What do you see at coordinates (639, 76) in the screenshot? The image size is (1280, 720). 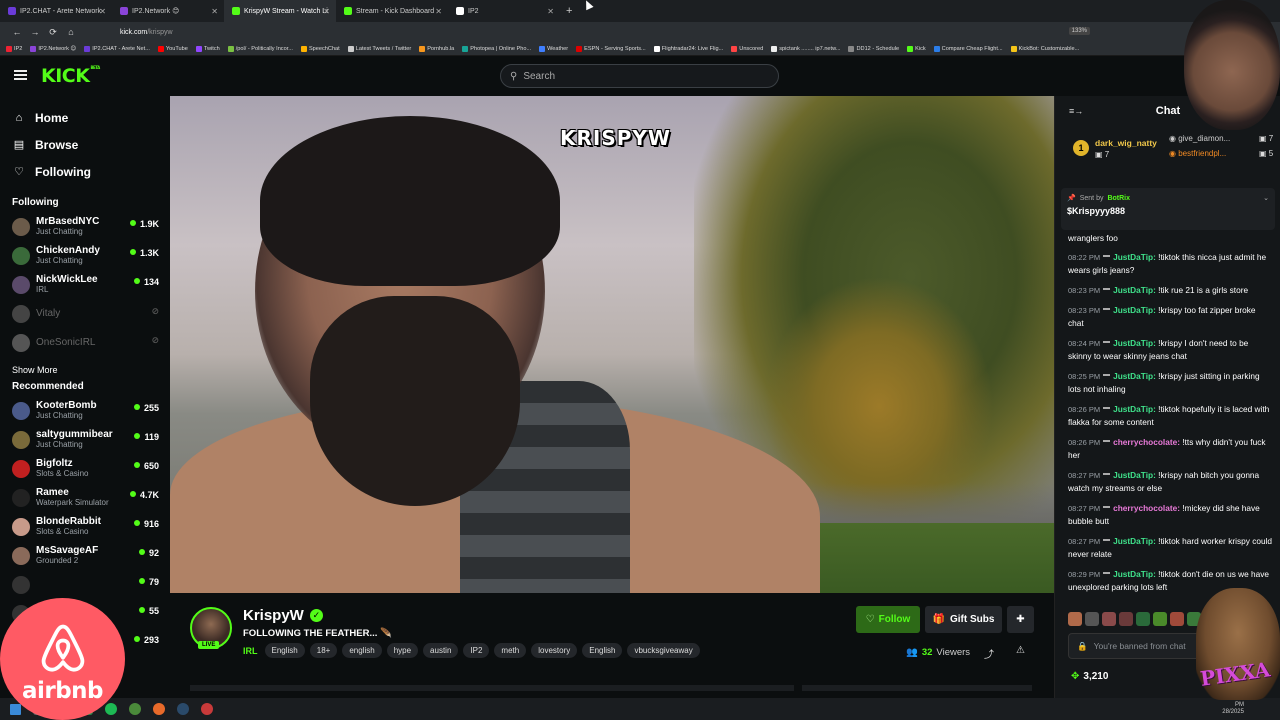 I see `search-input: ⚲ Search` at bounding box center [639, 76].